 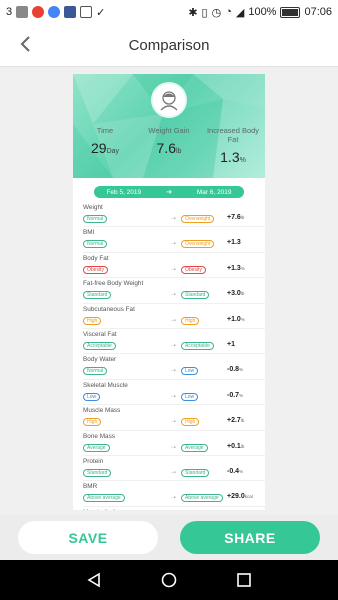 I want to click on metric-name: Visceral Fat, so click(x=100, y=334).